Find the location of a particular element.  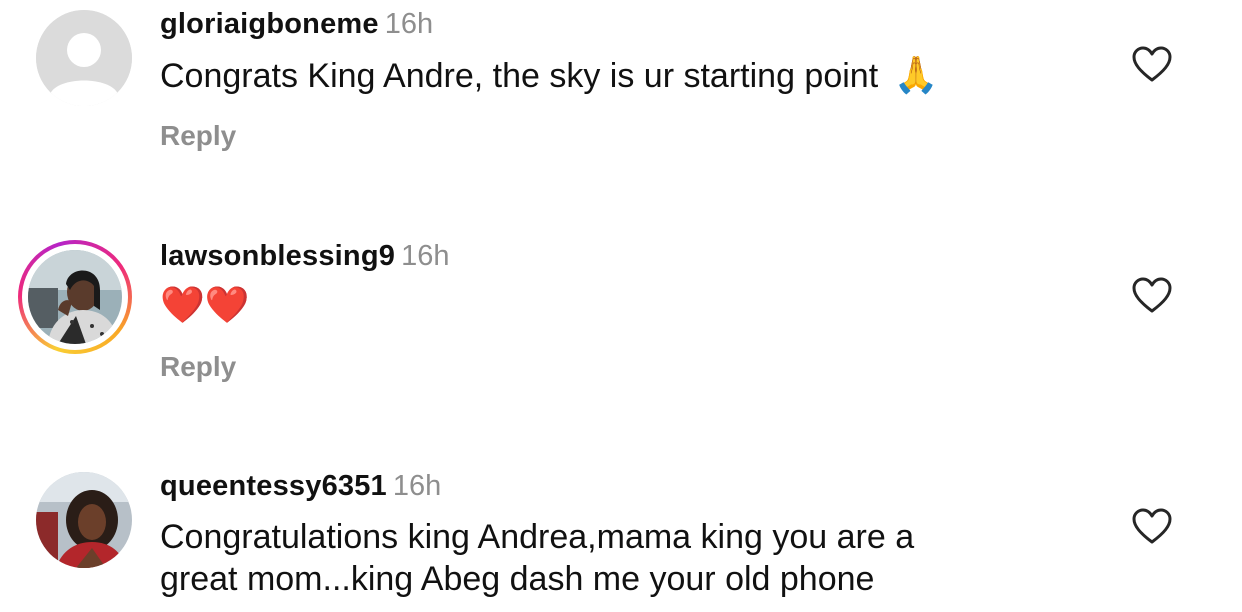

story-ring is located at coordinates (75, 297).